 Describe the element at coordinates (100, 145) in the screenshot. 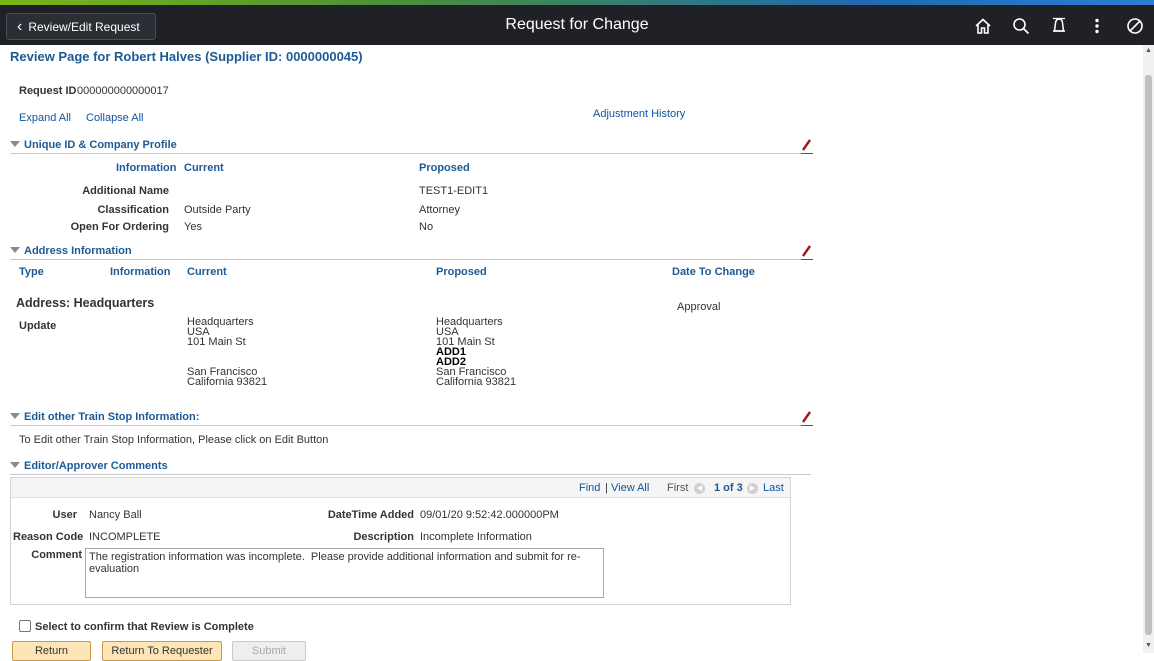

I see `section-title: Unique ID & Company Profile` at that location.